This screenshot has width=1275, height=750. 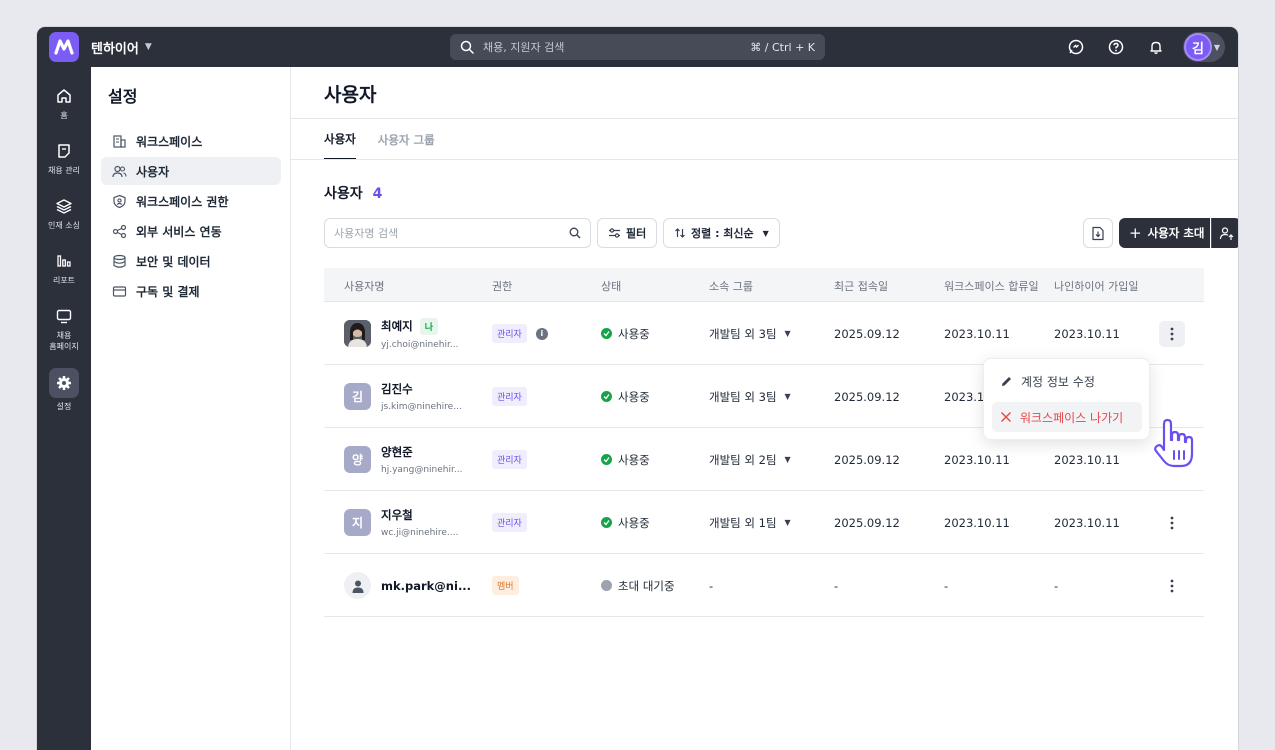 I want to click on table-row: mk.park@ni... 멤버 초대 대기중 - - - -, so click(x=764, y=585).